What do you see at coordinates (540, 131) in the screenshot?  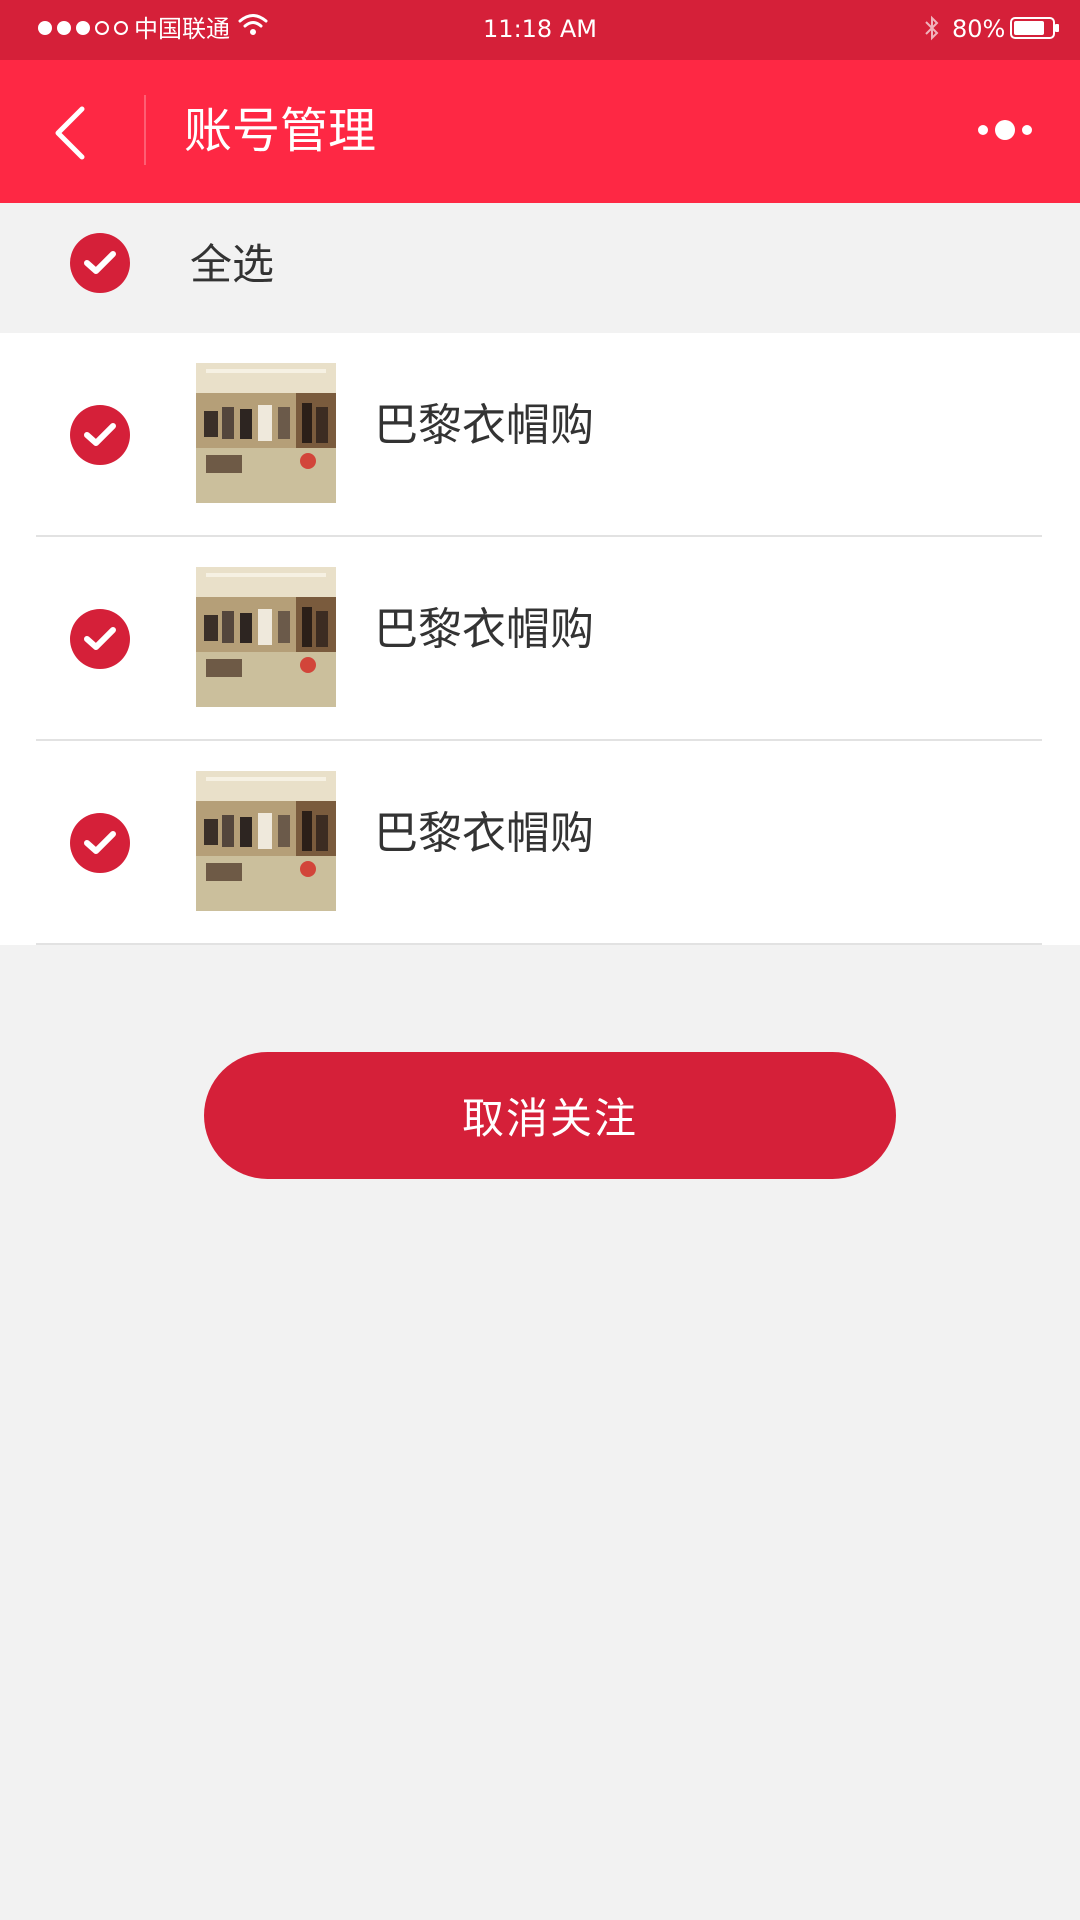 I see `nav-header: 账号管理` at bounding box center [540, 131].